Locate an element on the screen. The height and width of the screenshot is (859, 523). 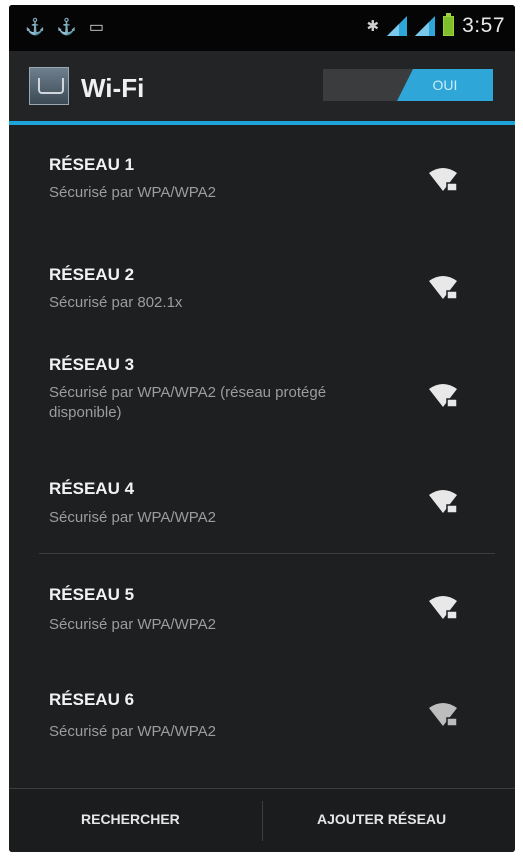
network-item-2: RÉSEAU 2 Sécurisé par 802.1x is located at coordinates (262, 280).